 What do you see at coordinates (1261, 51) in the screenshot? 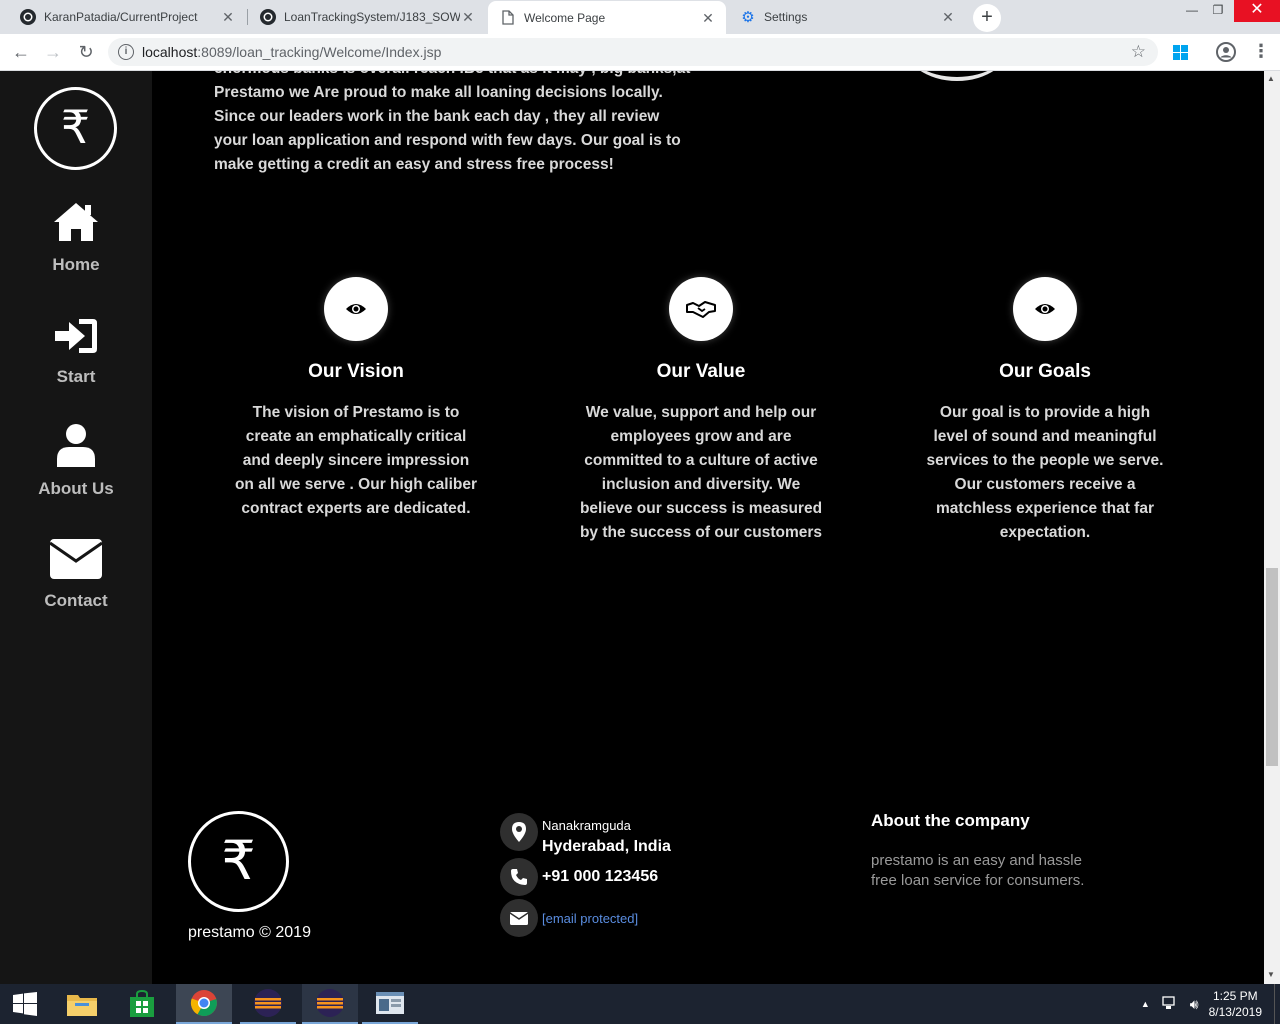
I see `menu-icon: ⋮` at bounding box center [1261, 51].